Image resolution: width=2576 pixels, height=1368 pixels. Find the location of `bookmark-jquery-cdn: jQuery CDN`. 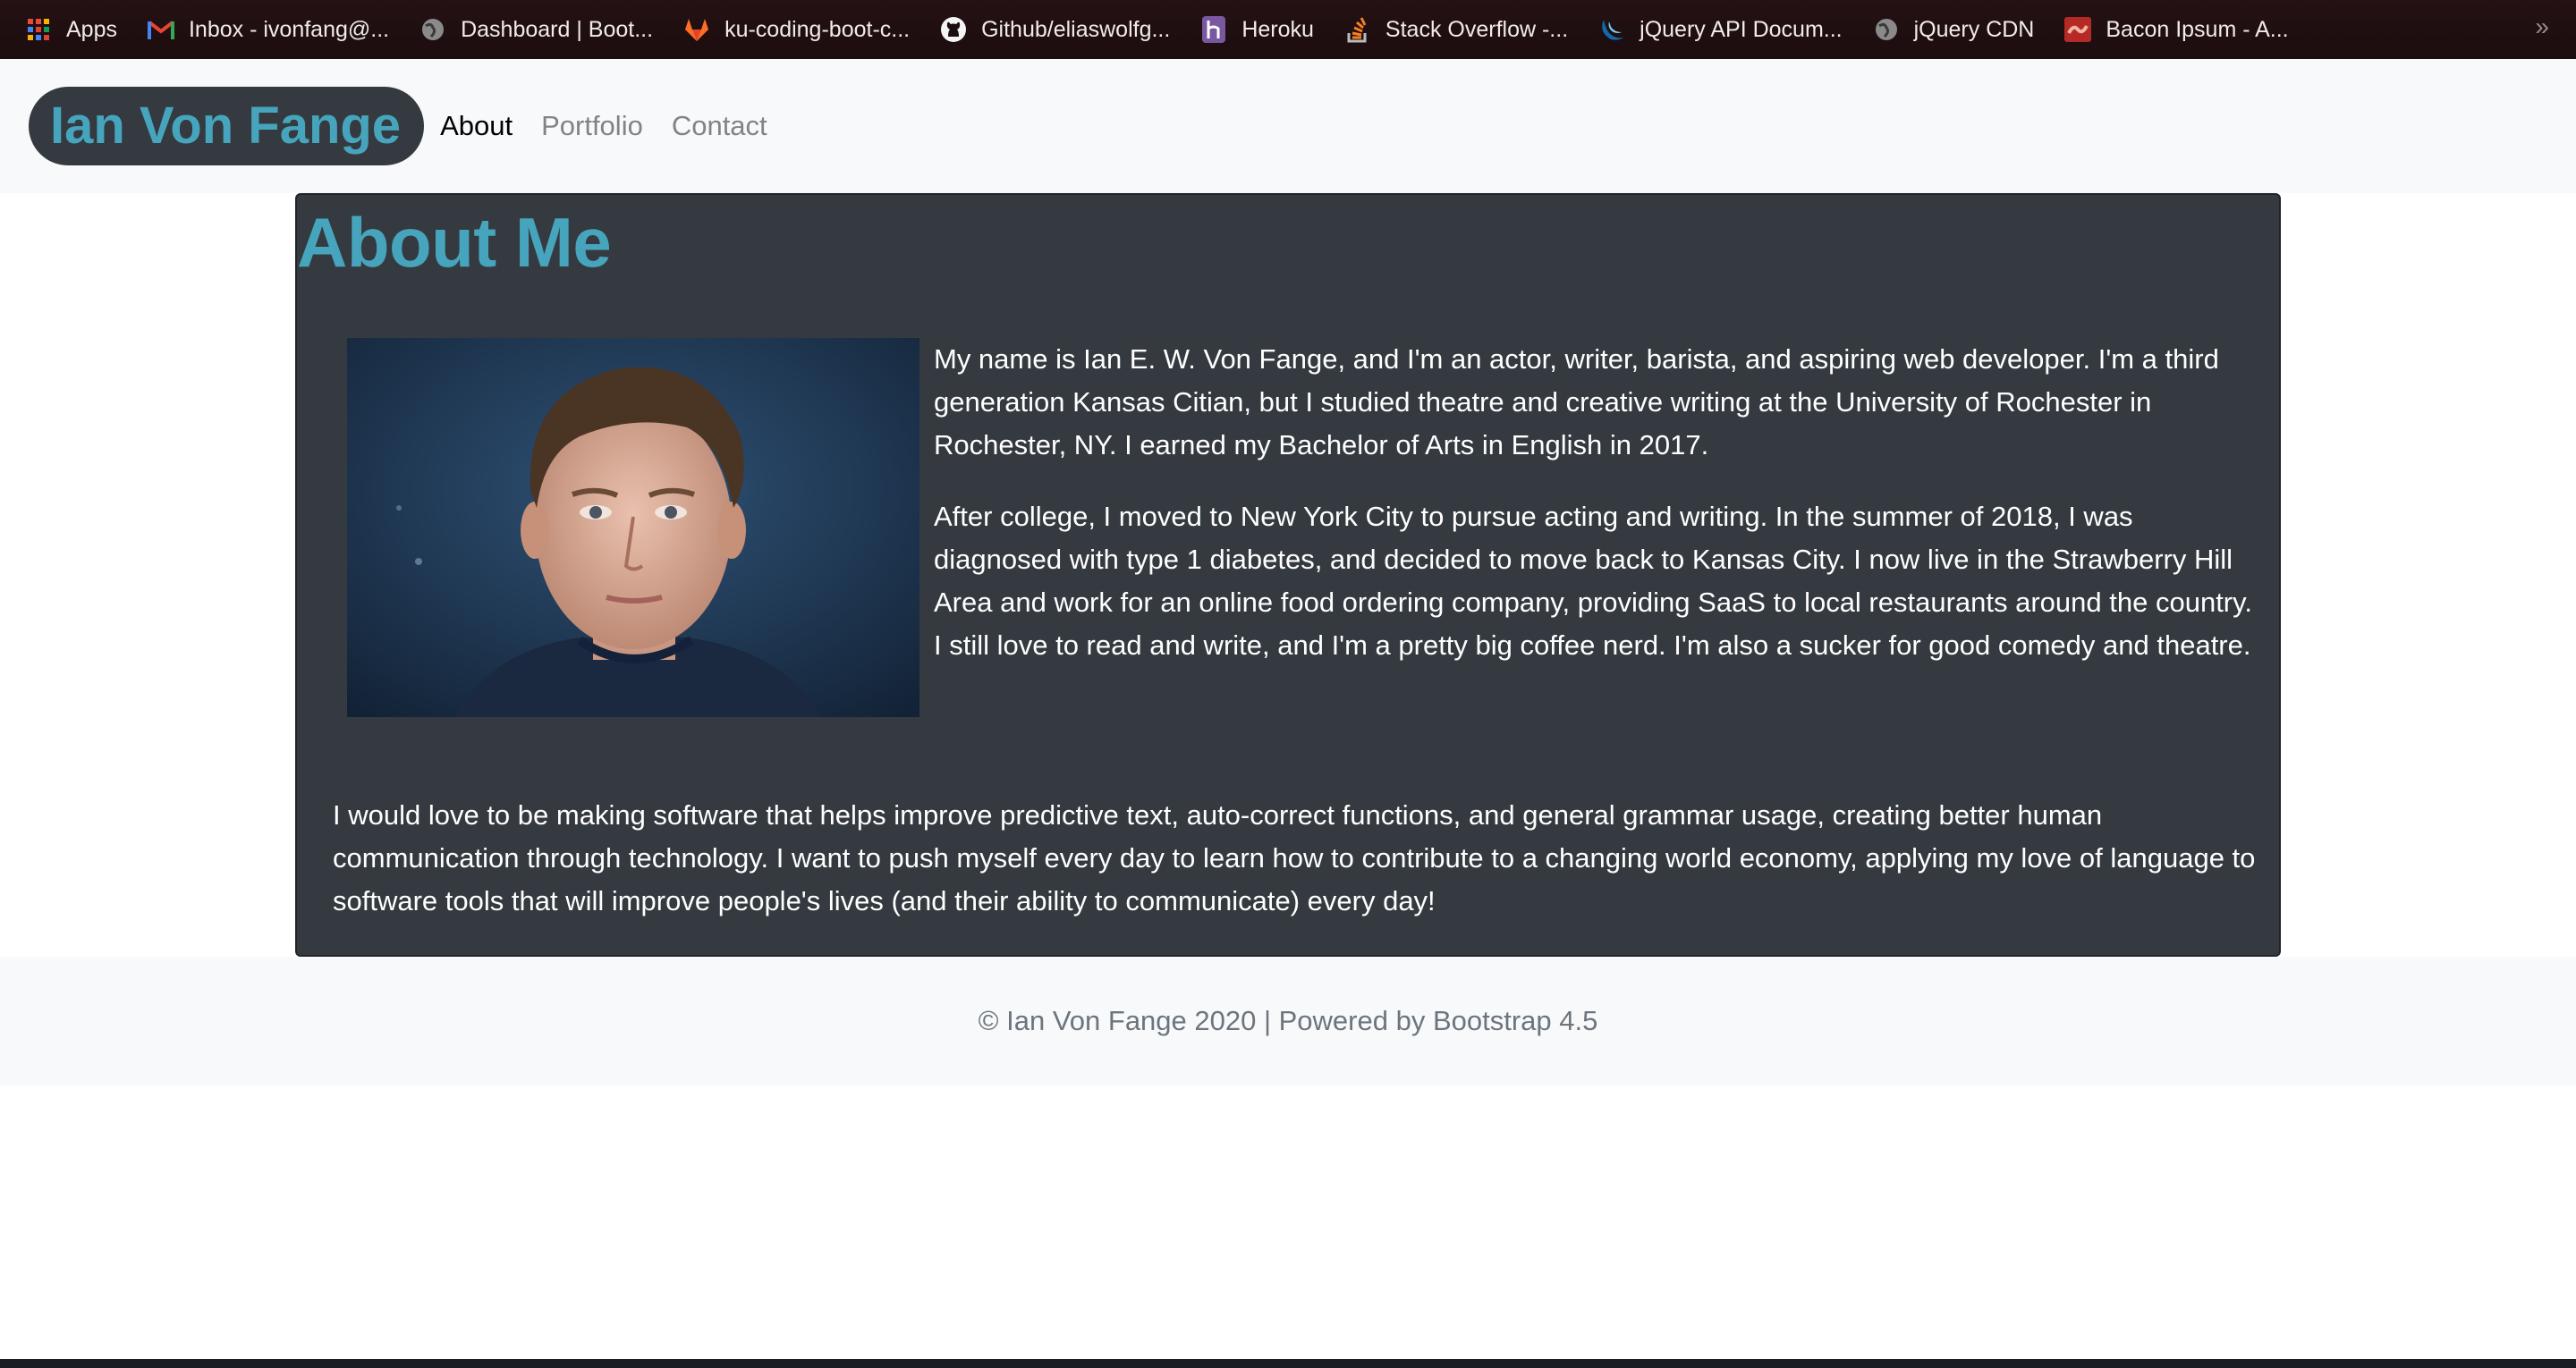

bookmark-jquery-cdn: jQuery CDN is located at coordinates (1954, 30).